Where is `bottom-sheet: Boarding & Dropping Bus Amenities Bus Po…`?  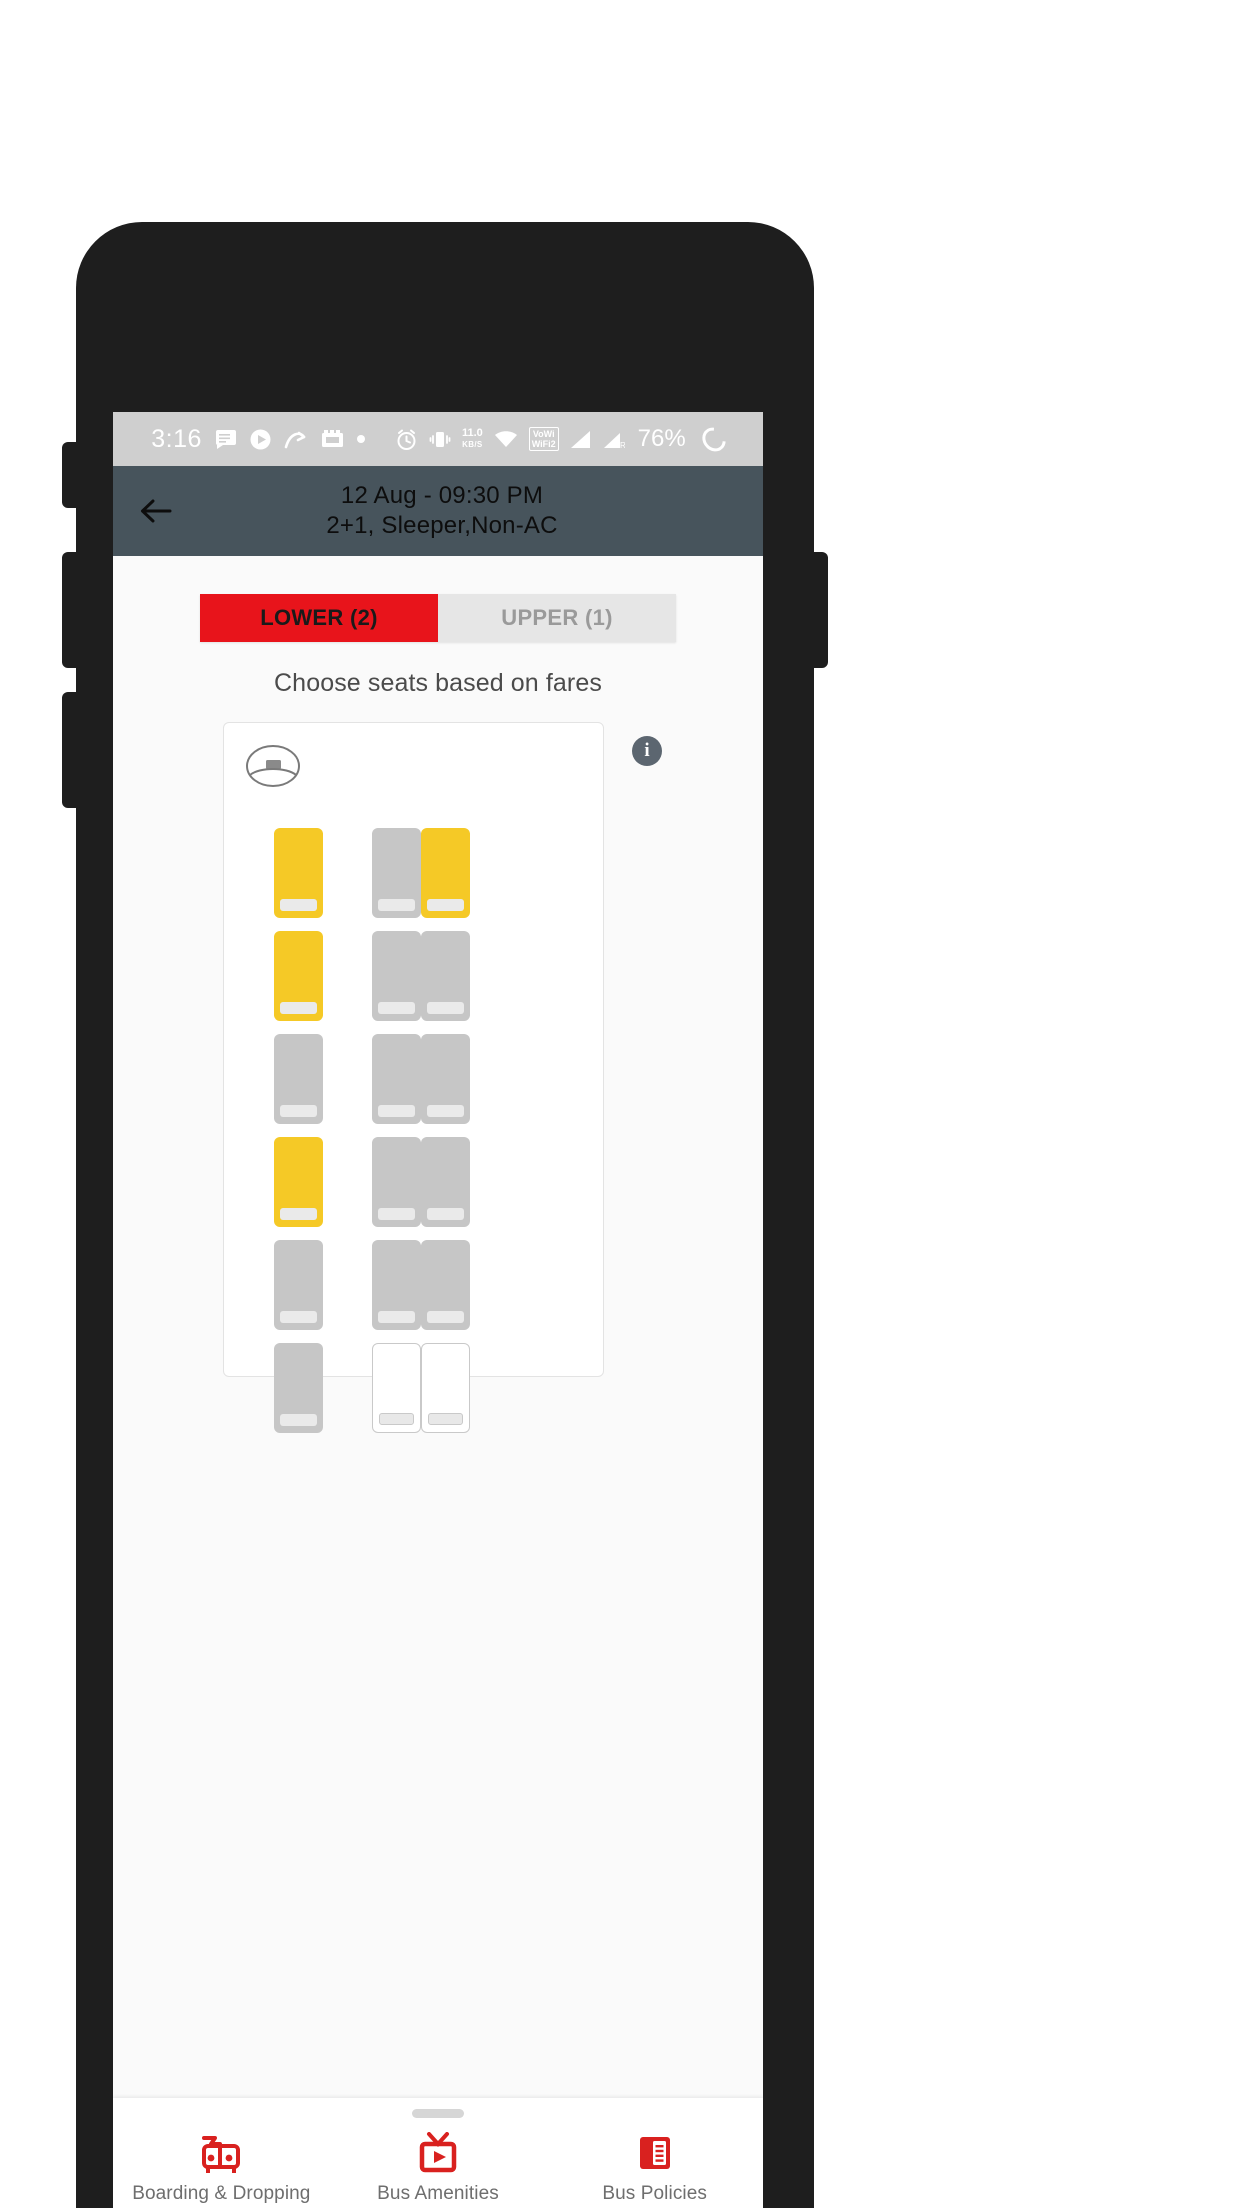 bottom-sheet: Boarding & Dropping Bus Amenities Bus Po… is located at coordinates (438, 2153).